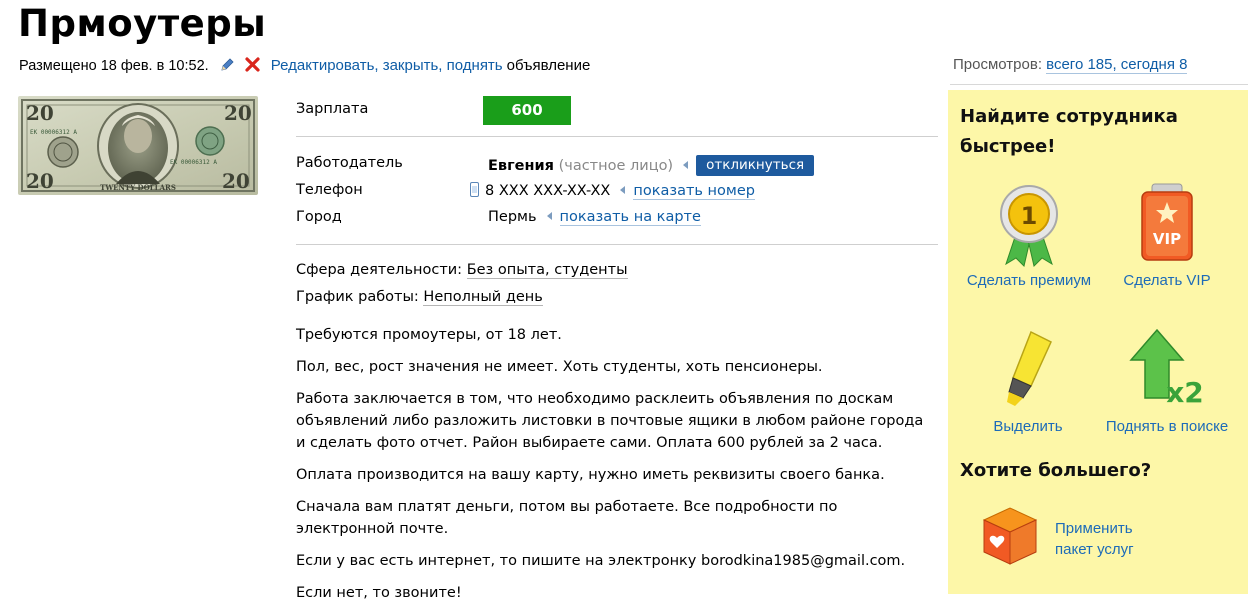 This screenshot has height=614, width=1256. I want to click on banknote-denomination-tl: 20, so click(40, 113).